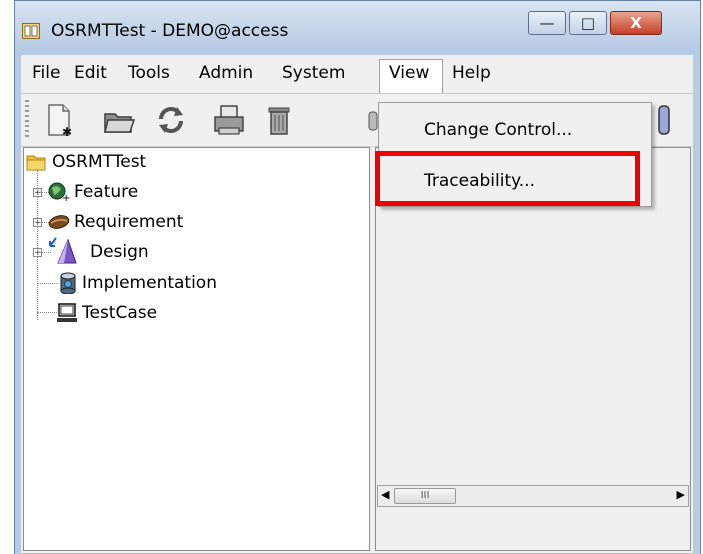 The height and width of the screenshot is (554, 703). Describe the element at coordinates (63, 250) in the screenshot. I see `design-triangle-icon` at that location.